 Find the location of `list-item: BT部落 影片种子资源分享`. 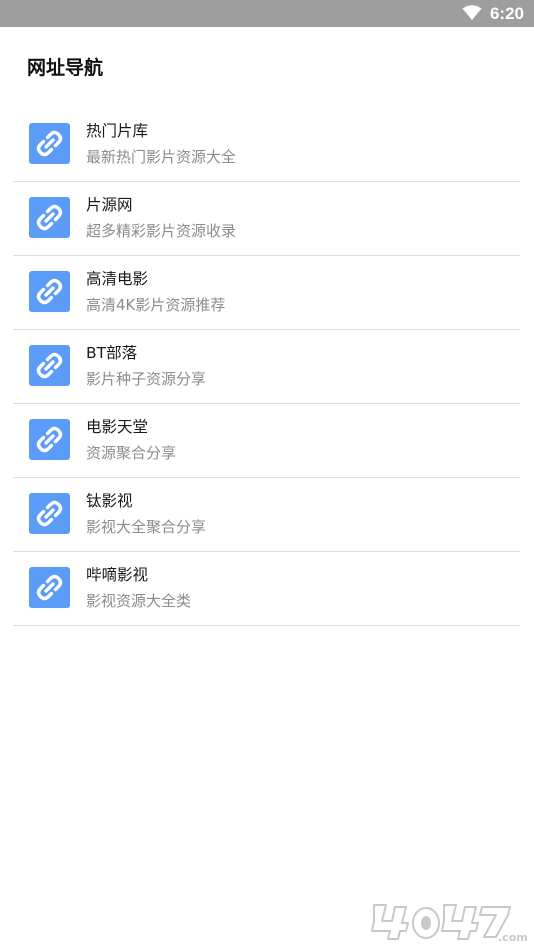

list-item: BT部落 影片种子资源分享 is located at coordinates (266, 367).